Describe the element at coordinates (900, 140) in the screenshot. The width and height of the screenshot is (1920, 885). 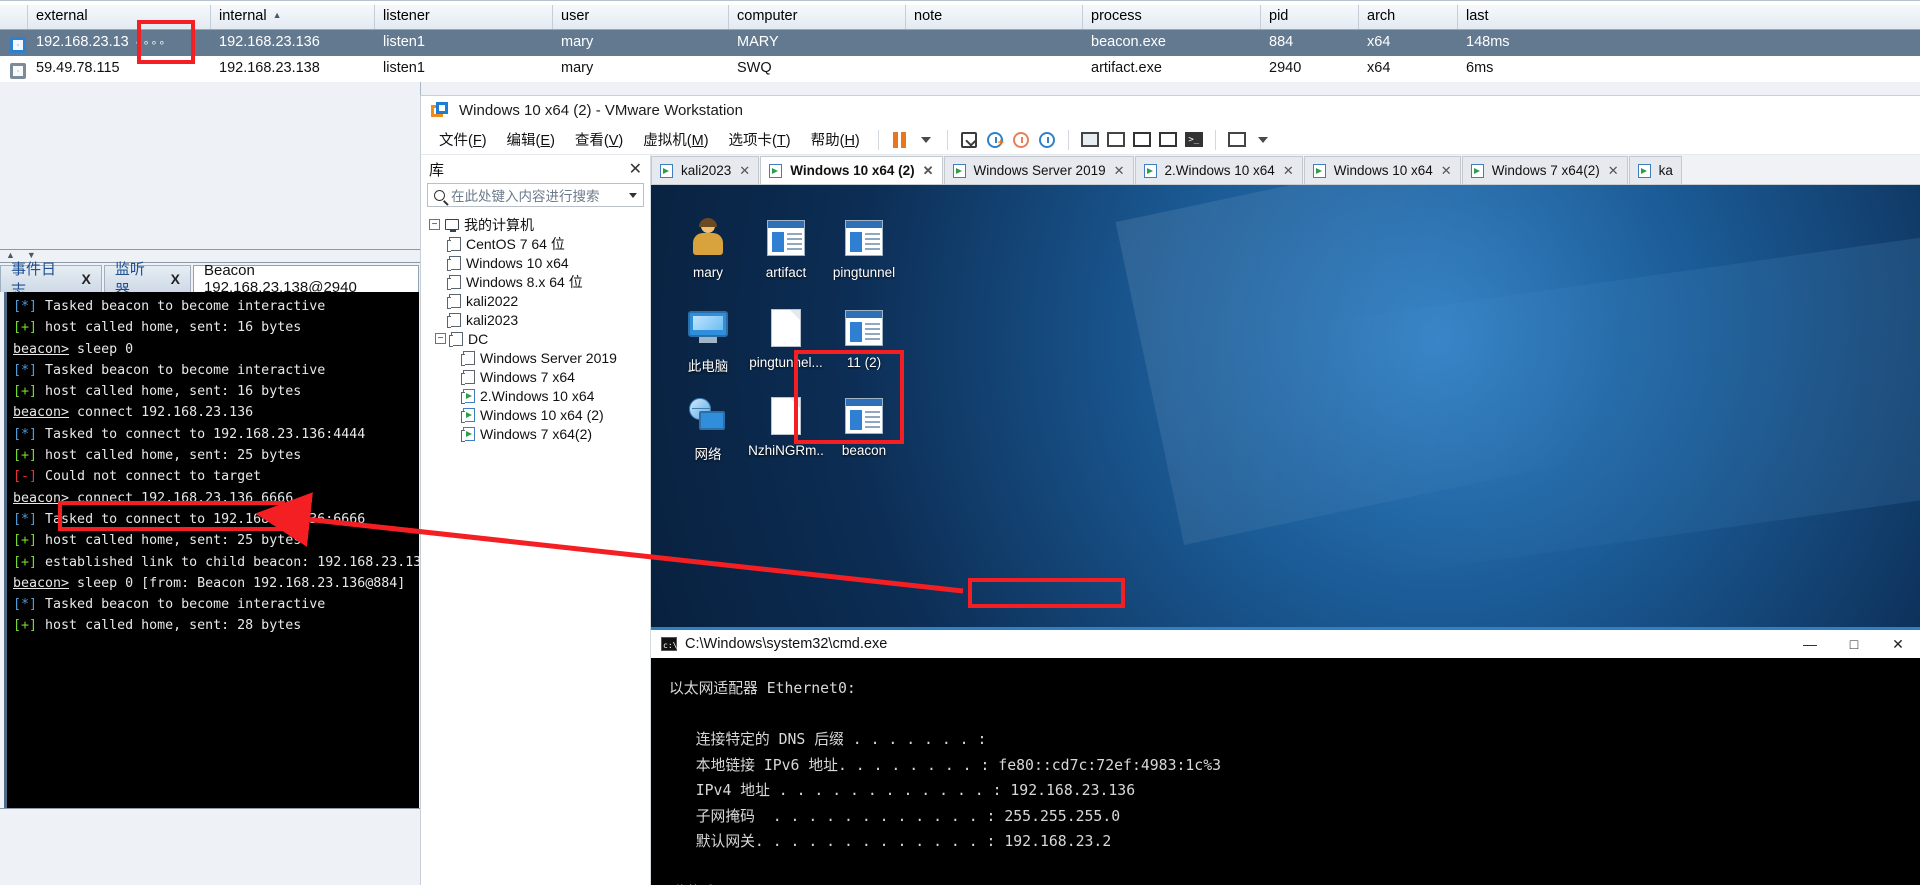
I see `suspend-vm-button` at that location.